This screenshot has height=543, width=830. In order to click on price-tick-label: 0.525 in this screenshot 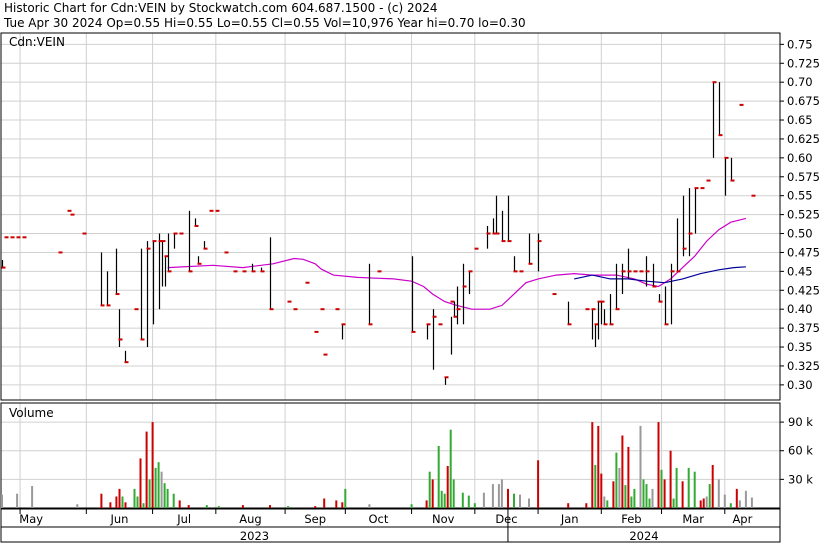, I will do `click(803, 215)`.